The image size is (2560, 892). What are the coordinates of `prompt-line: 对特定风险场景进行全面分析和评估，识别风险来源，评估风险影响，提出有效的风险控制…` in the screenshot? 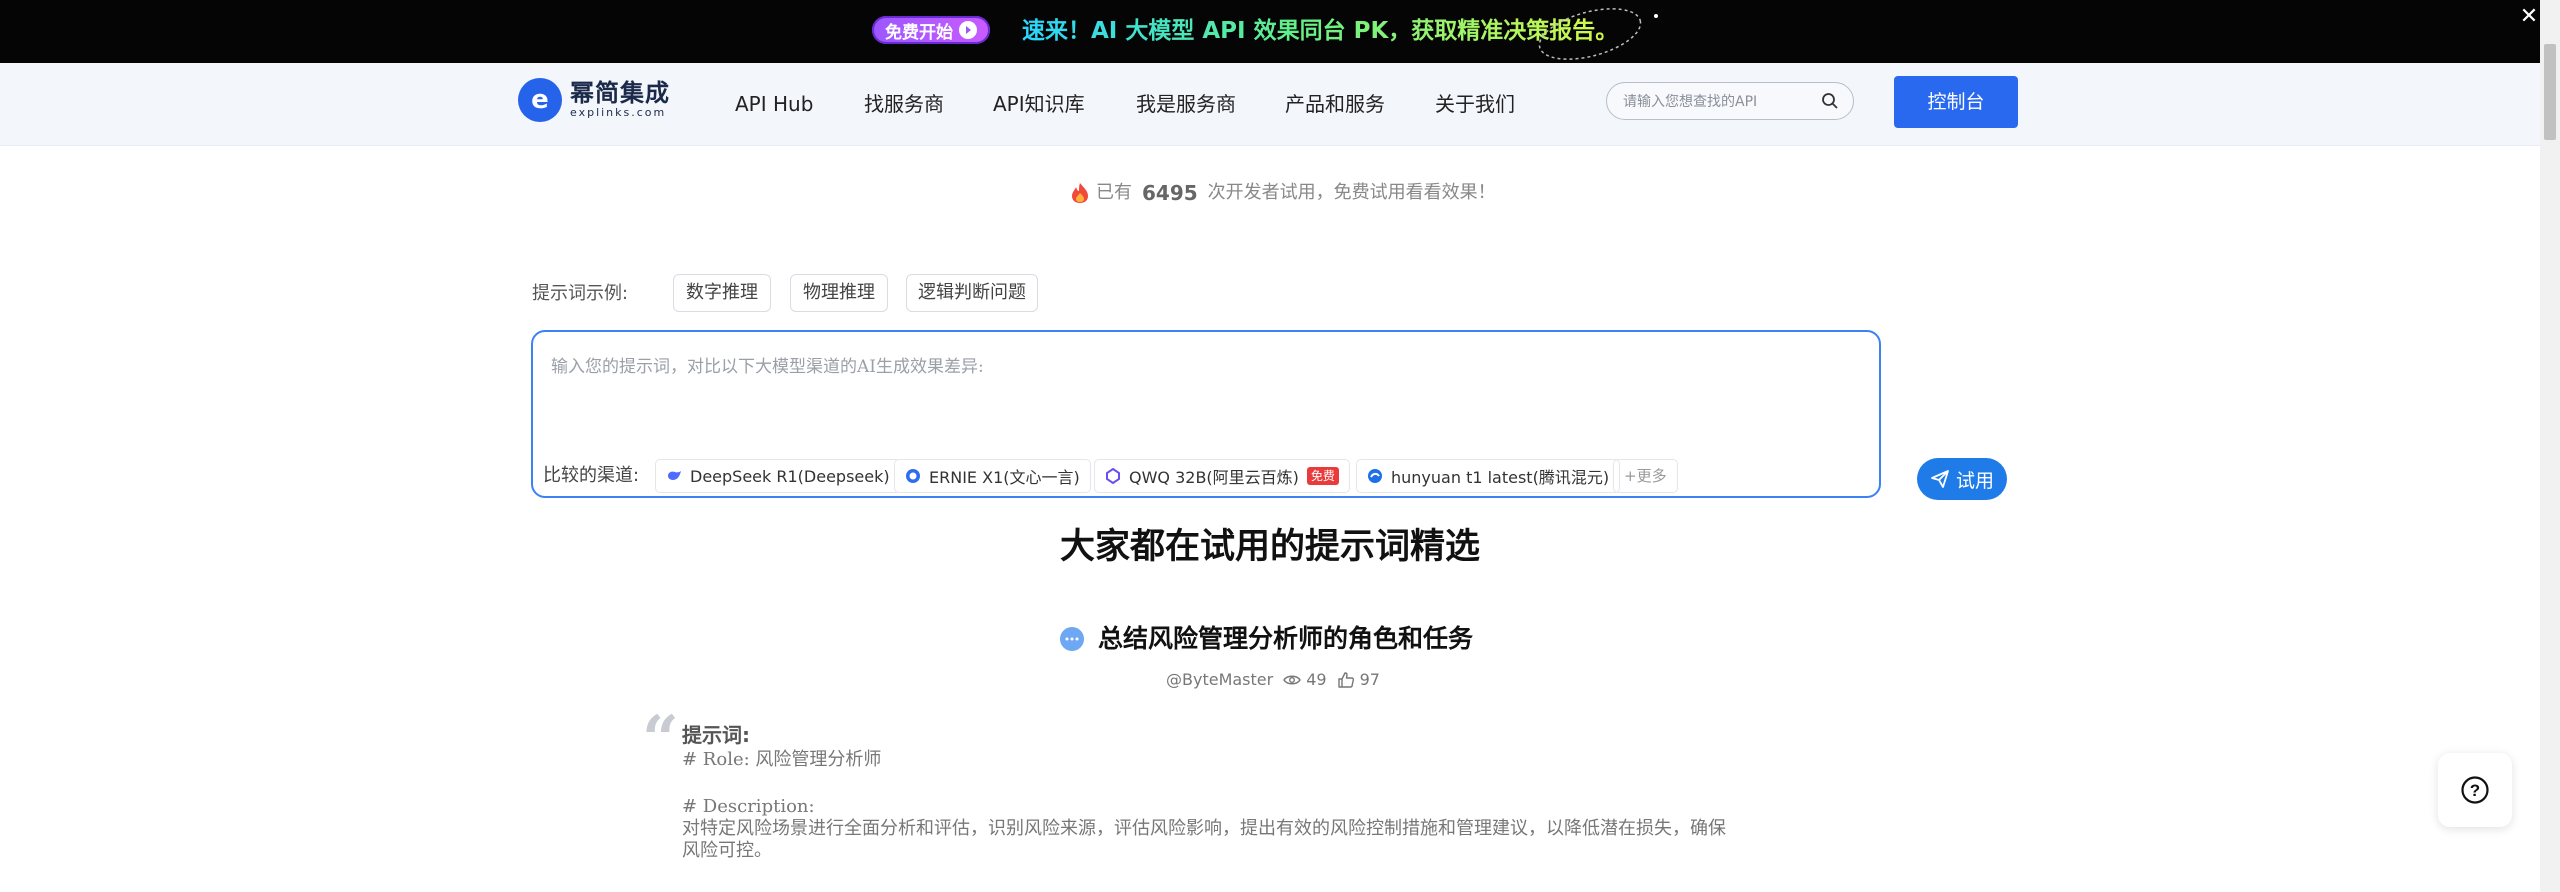 It's located at (1204, 828).